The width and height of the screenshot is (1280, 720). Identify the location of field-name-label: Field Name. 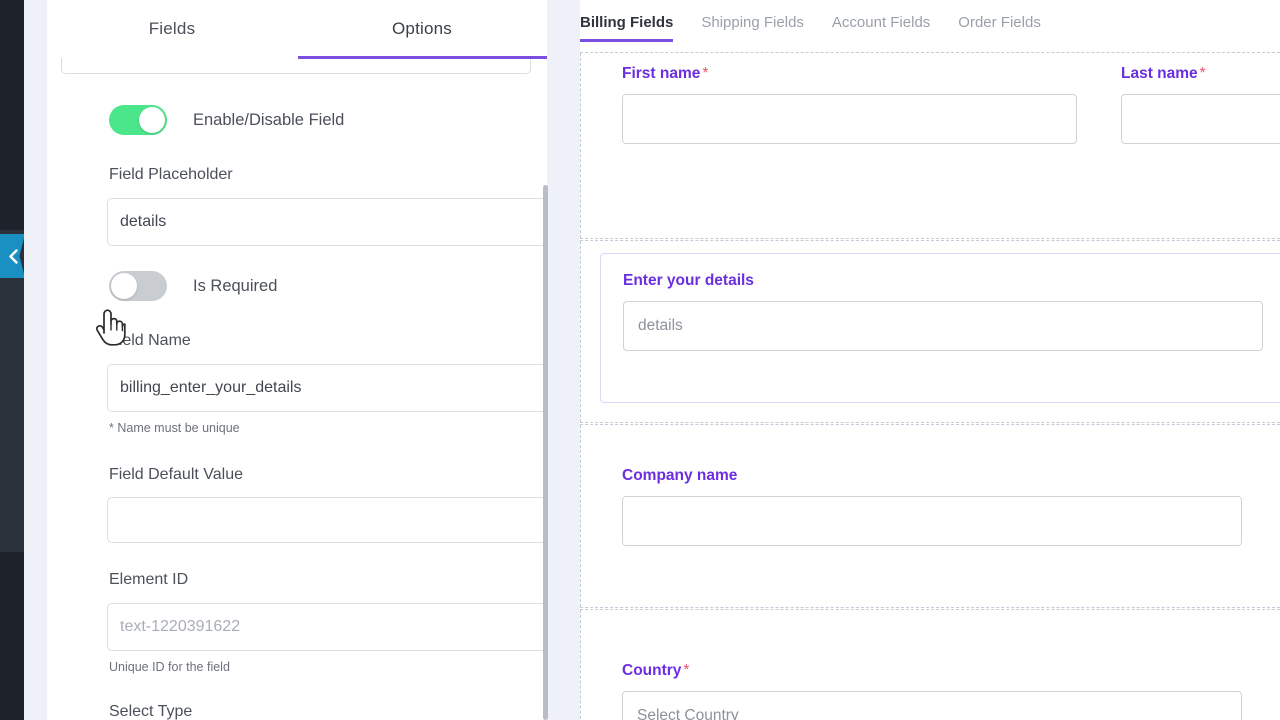
(150, 340).